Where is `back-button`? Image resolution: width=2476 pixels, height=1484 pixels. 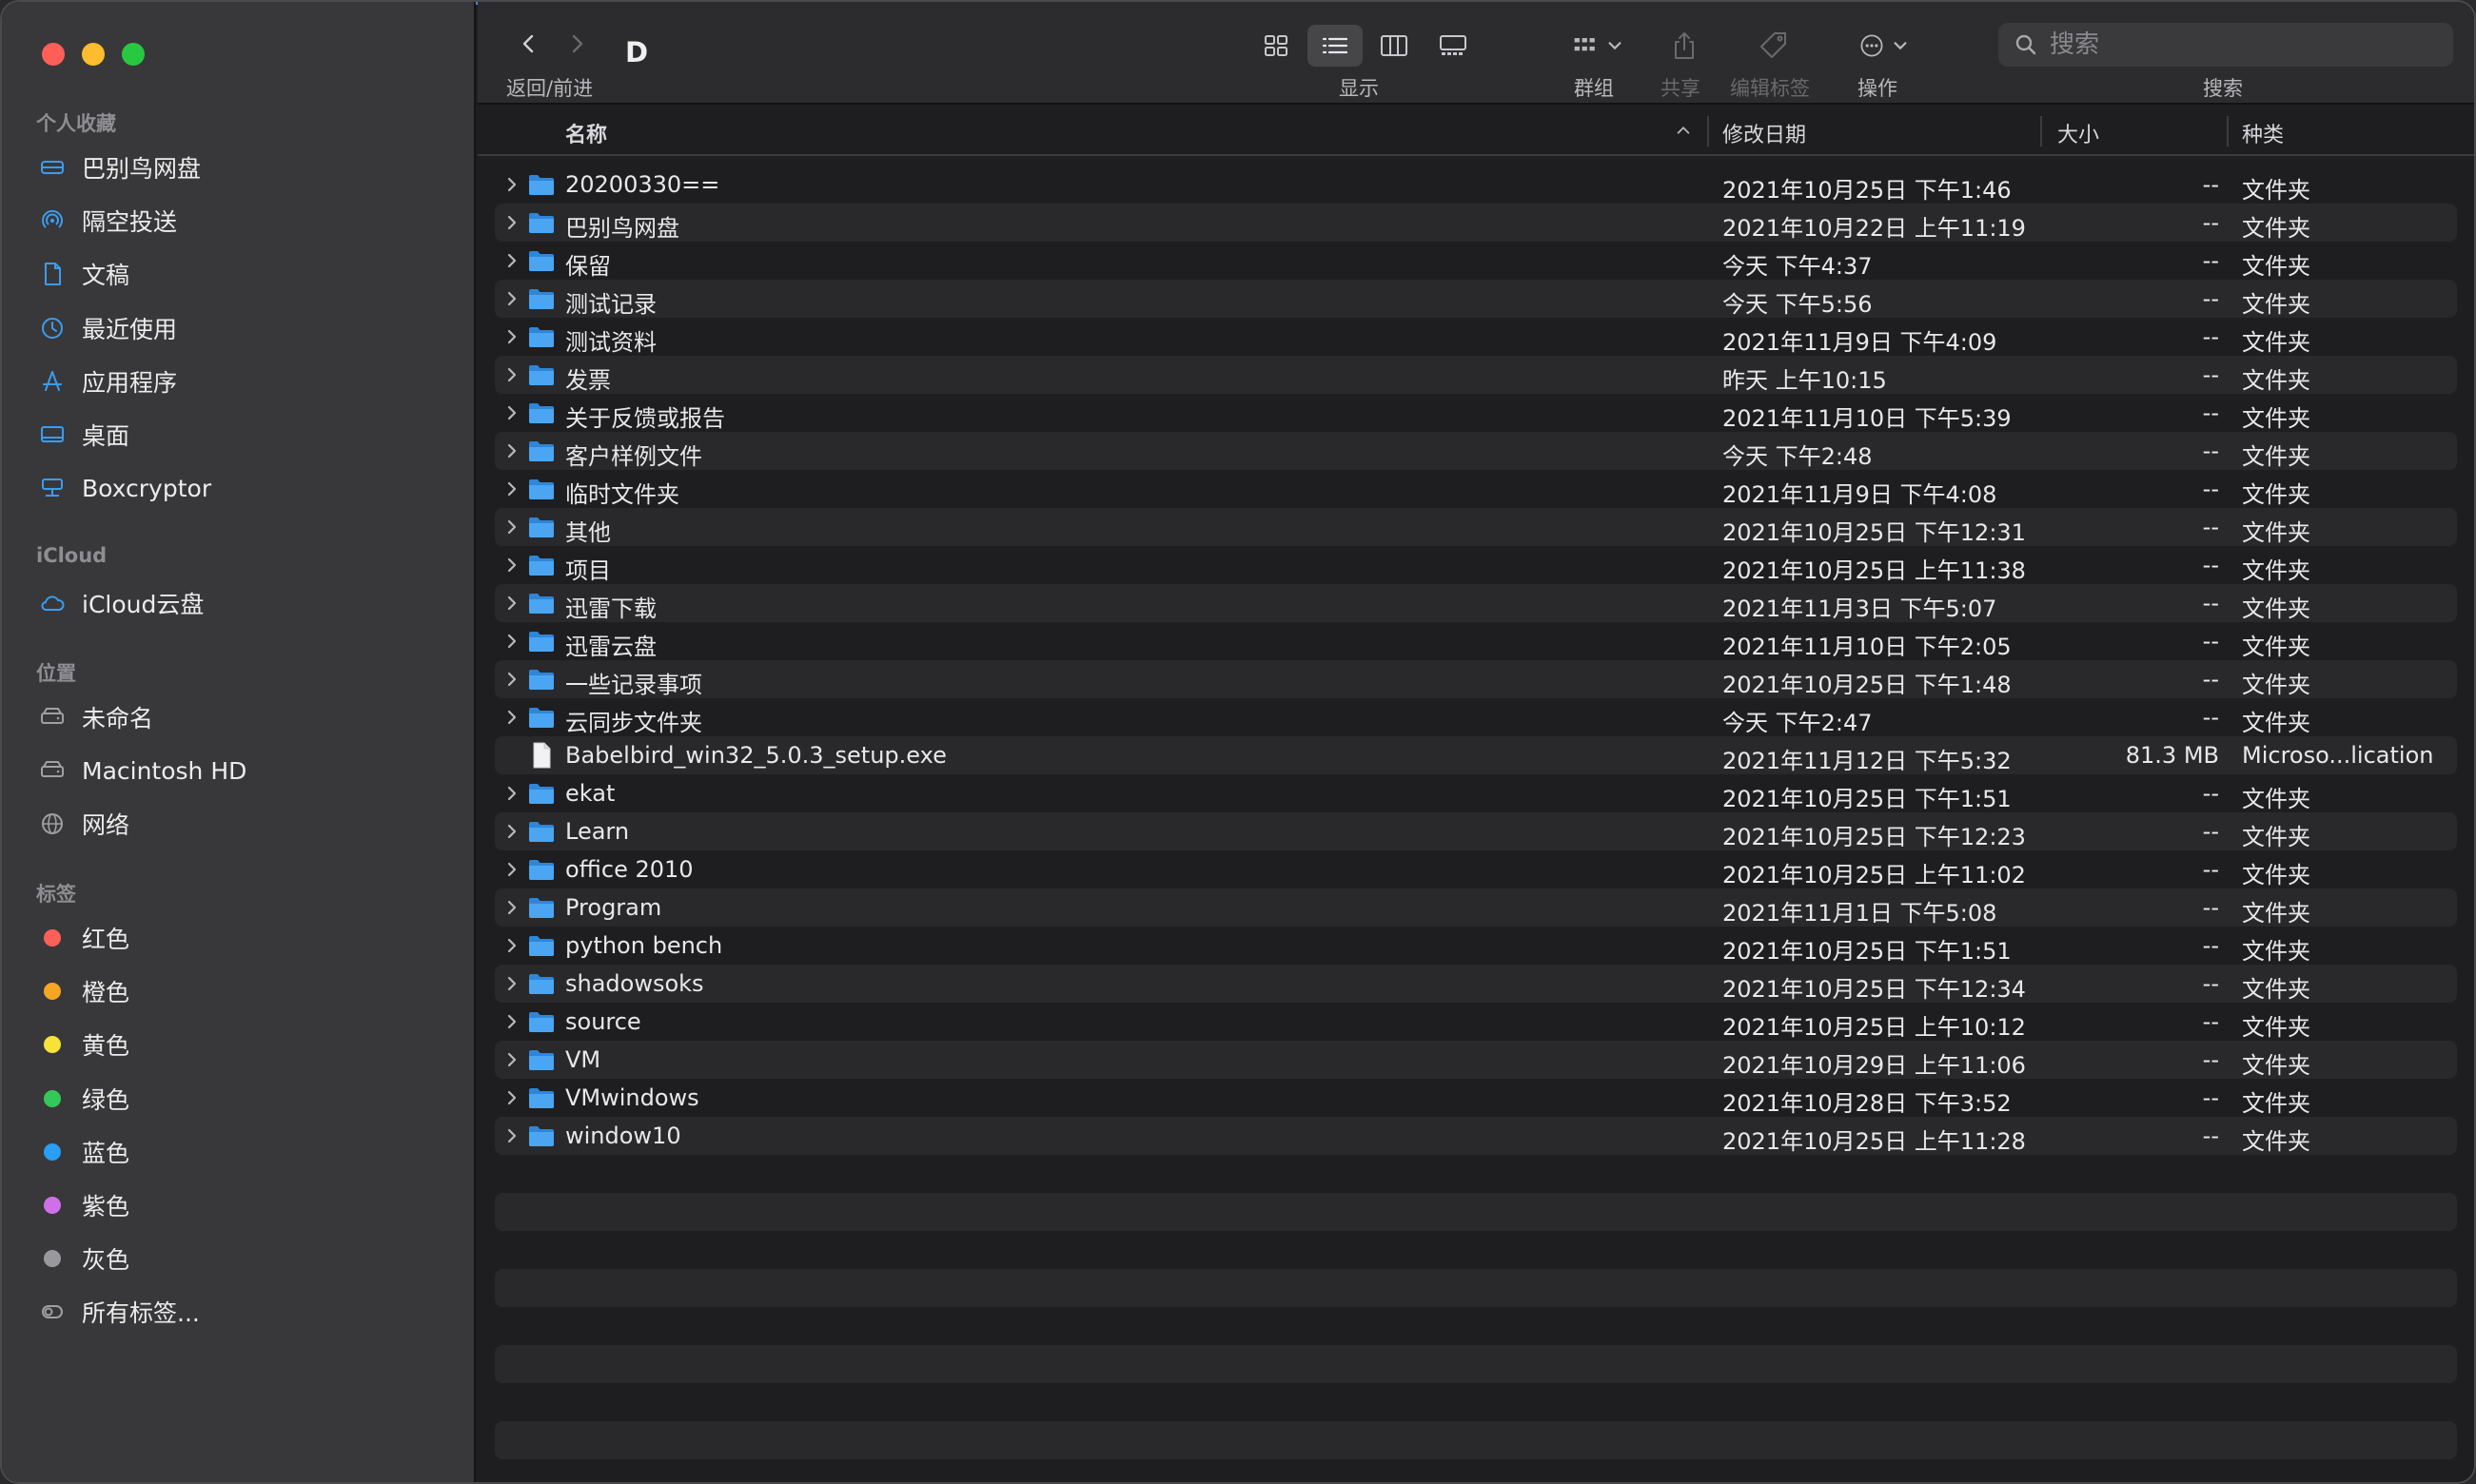
back-button is located at coordinates (529, 44).